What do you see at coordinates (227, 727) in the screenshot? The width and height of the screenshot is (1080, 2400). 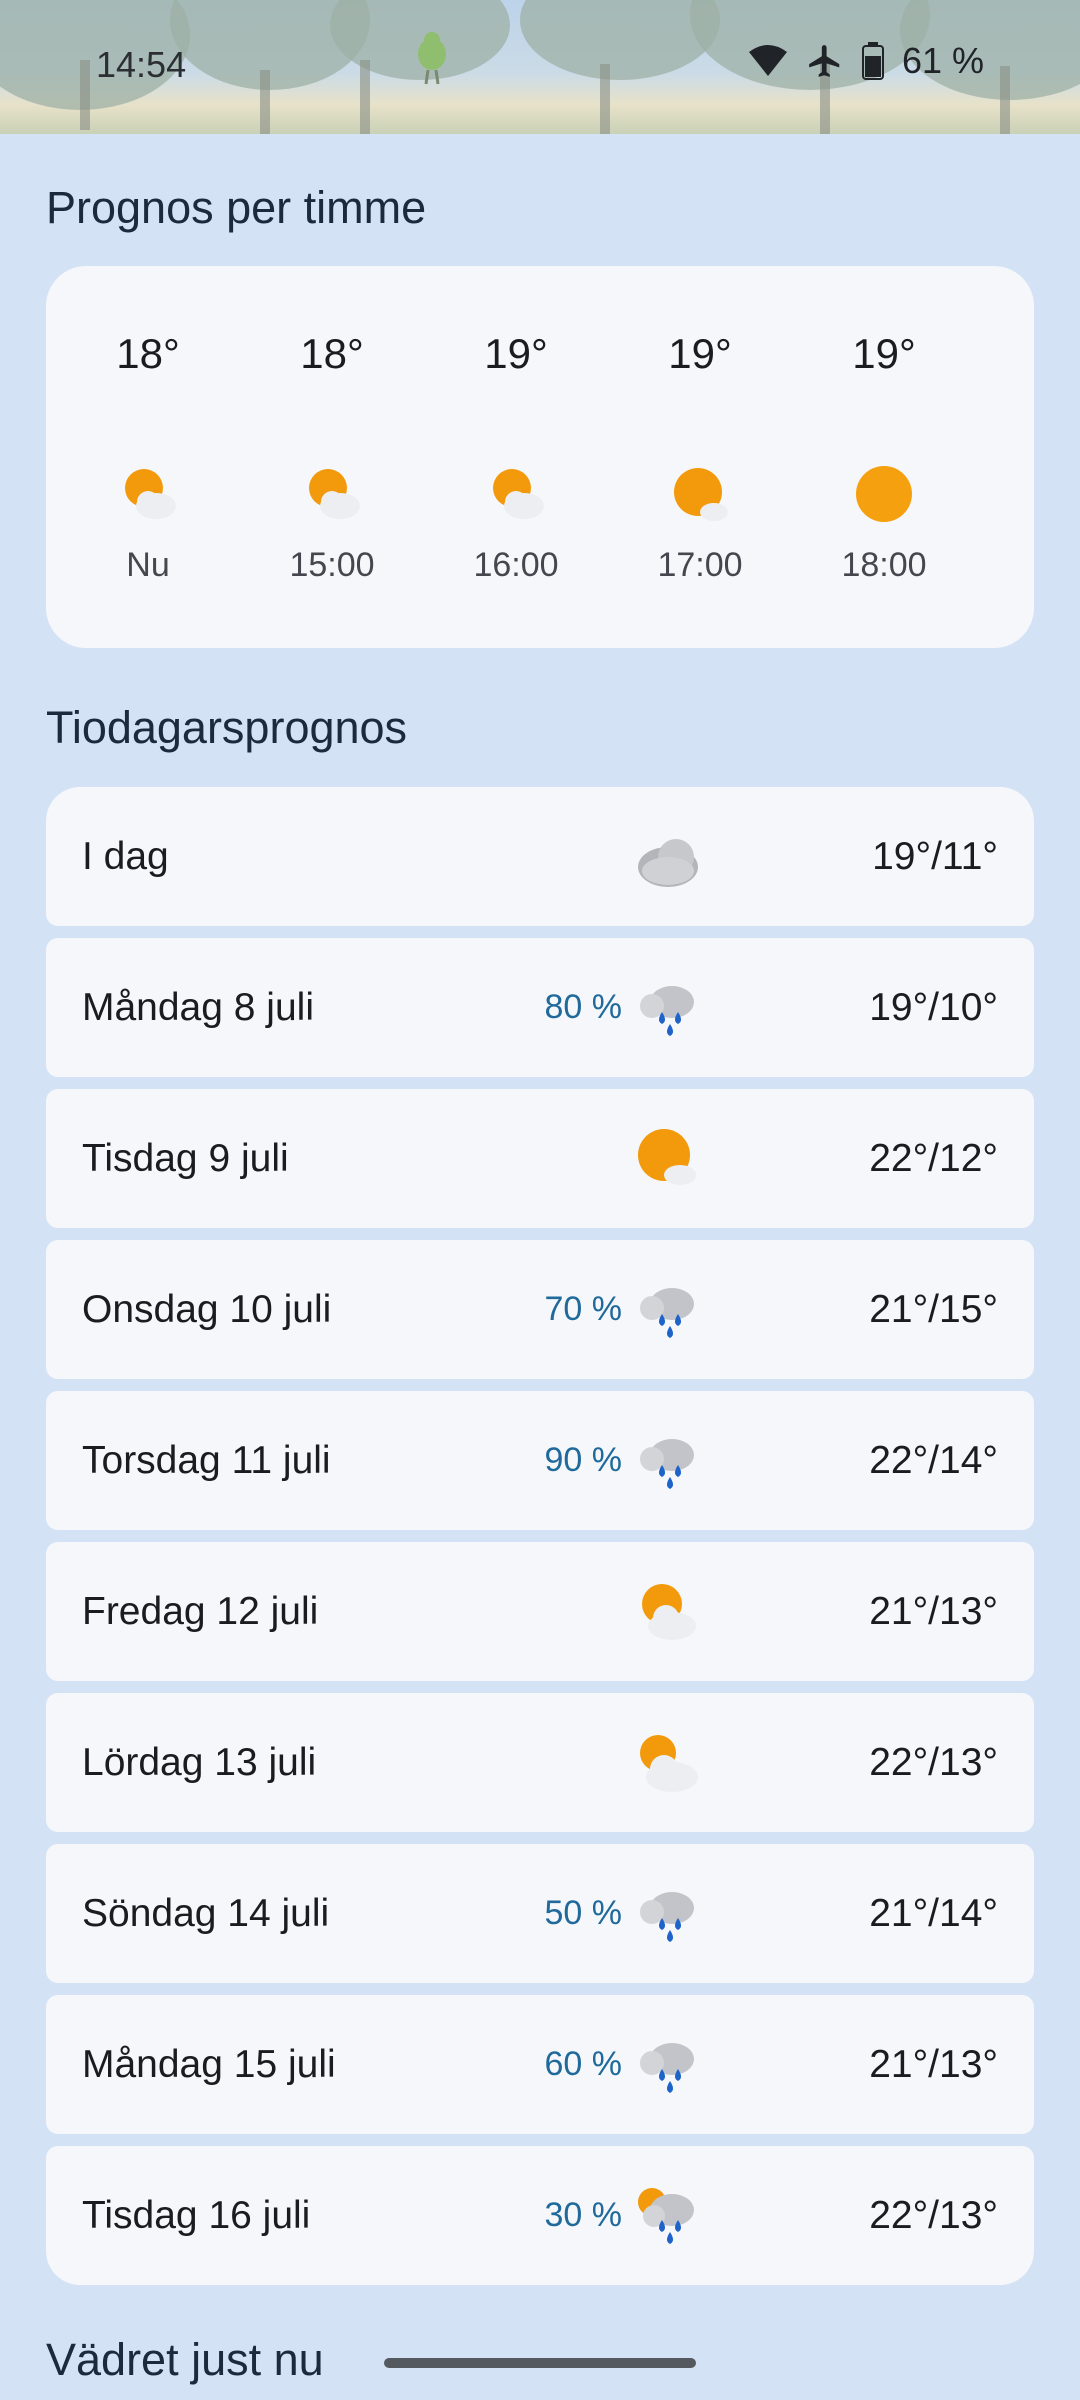 I see `ten-day-forecast-title: Tiodagarsprognos` at bounding box center [227, 727].